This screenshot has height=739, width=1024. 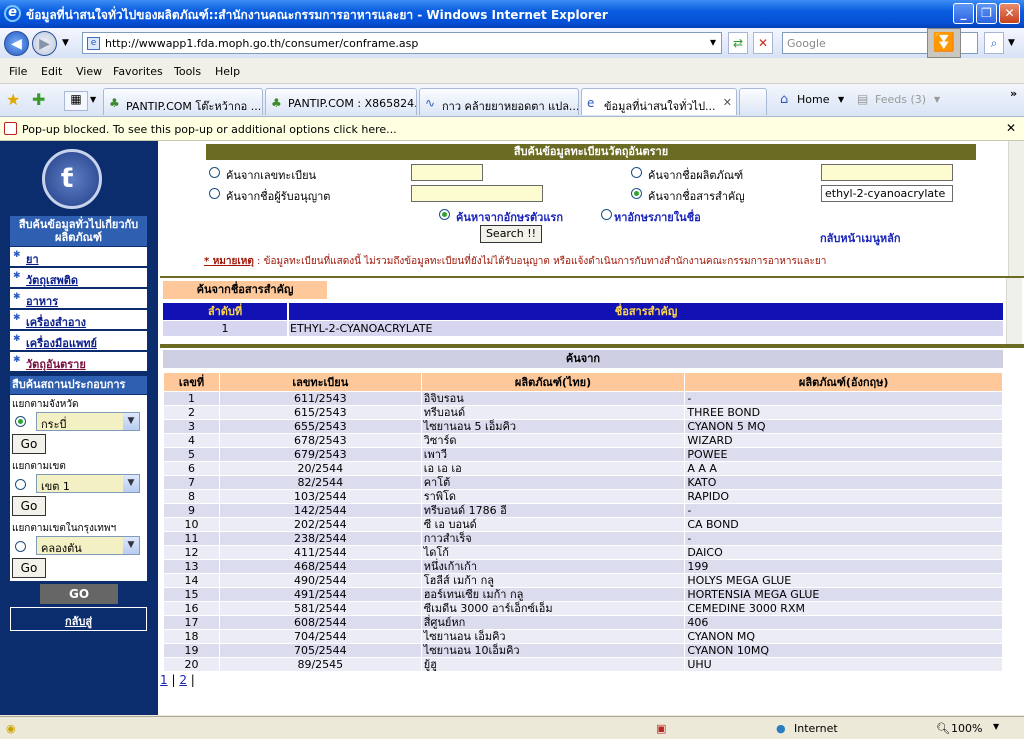 What do you see at coordinates (843, 650) in the screenshot?
I see `row-product-eng: CYANON 10MQ` at bounding box center [843, 650].